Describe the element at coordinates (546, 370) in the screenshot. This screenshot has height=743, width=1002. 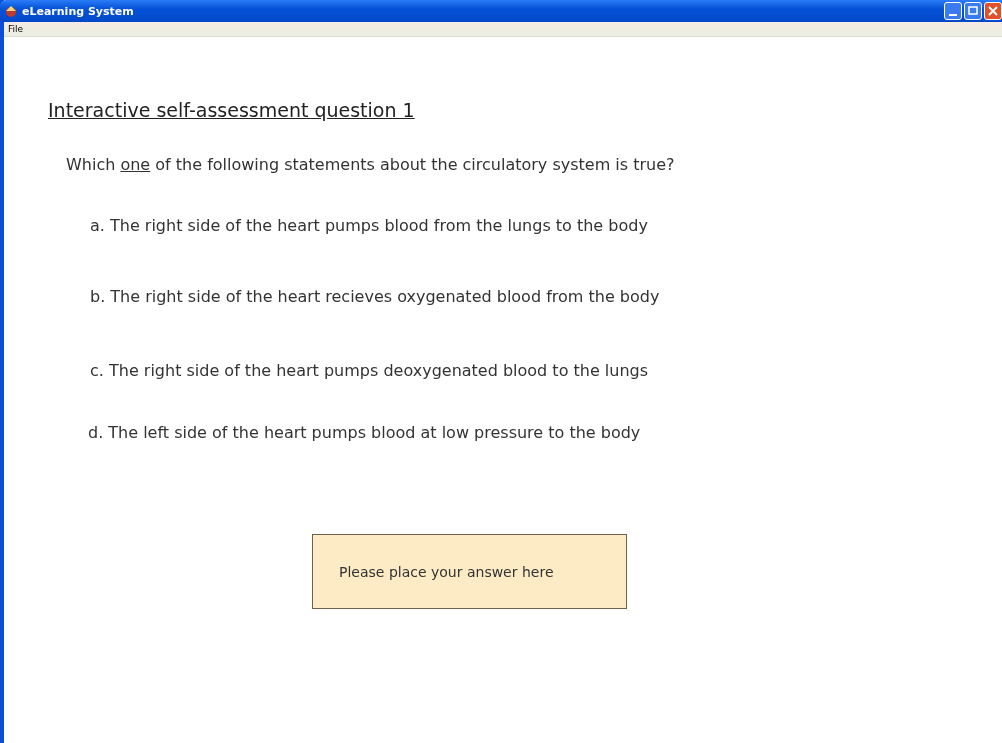
I see `answer-option: c. The right side of the heart pumps deoxygenated blood to the lungs` at that location.